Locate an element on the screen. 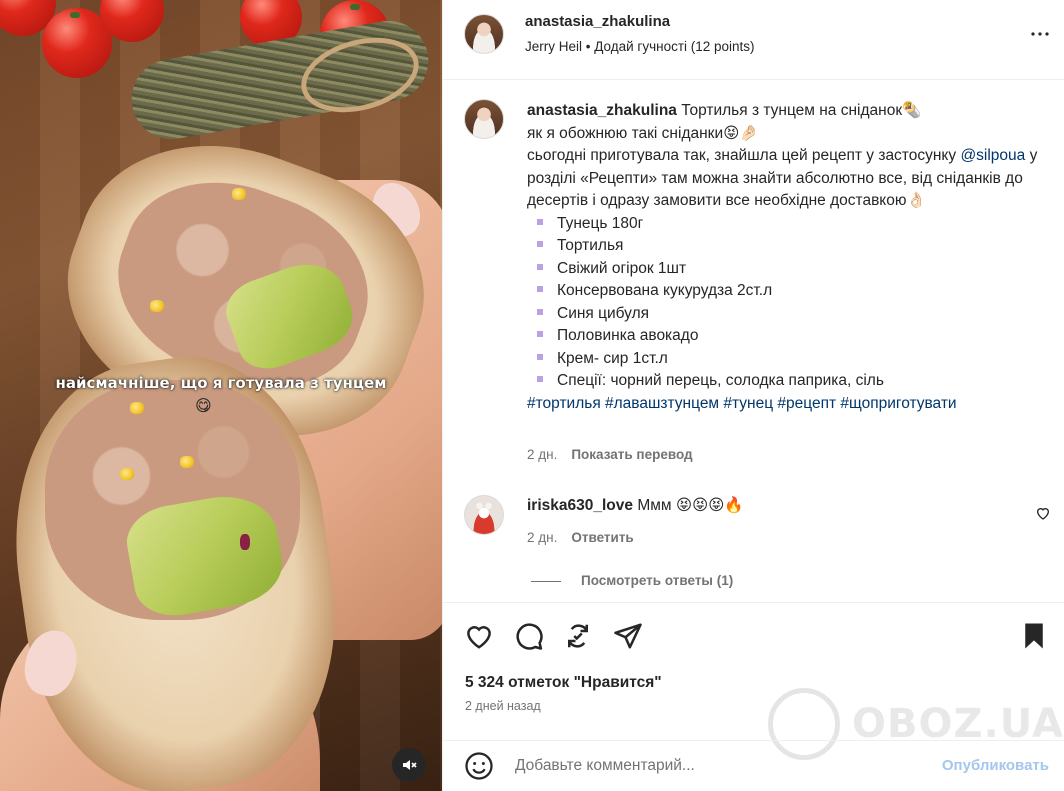 This screenshot has width=1064, height=791. ingredient-text: Крем- сир 1ст.л is located at coordinates (612, 358).